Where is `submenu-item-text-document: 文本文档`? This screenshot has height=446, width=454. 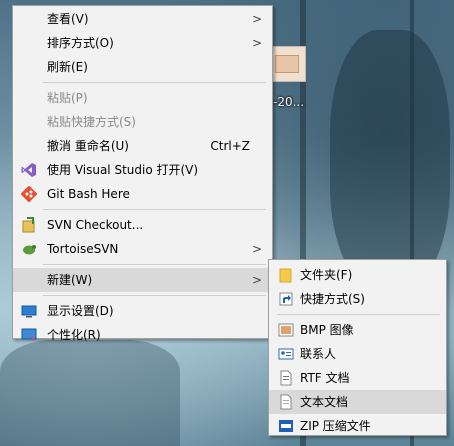 submenu-item-text-document: 文本文档 is located at coordinates (357, 402).